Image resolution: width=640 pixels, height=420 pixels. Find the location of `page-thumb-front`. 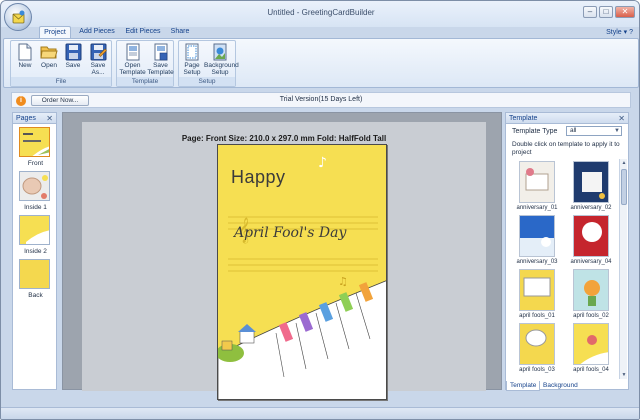

page-thumb-front is located at coordinates (34, 142).